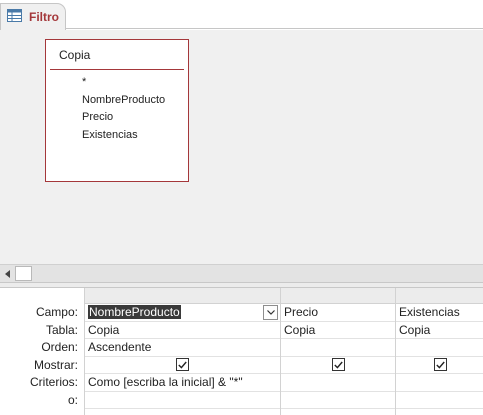 The width and height of the screenshot is (483, 415). I want to click on tab-filtro: Filtro, so click(33, 16).